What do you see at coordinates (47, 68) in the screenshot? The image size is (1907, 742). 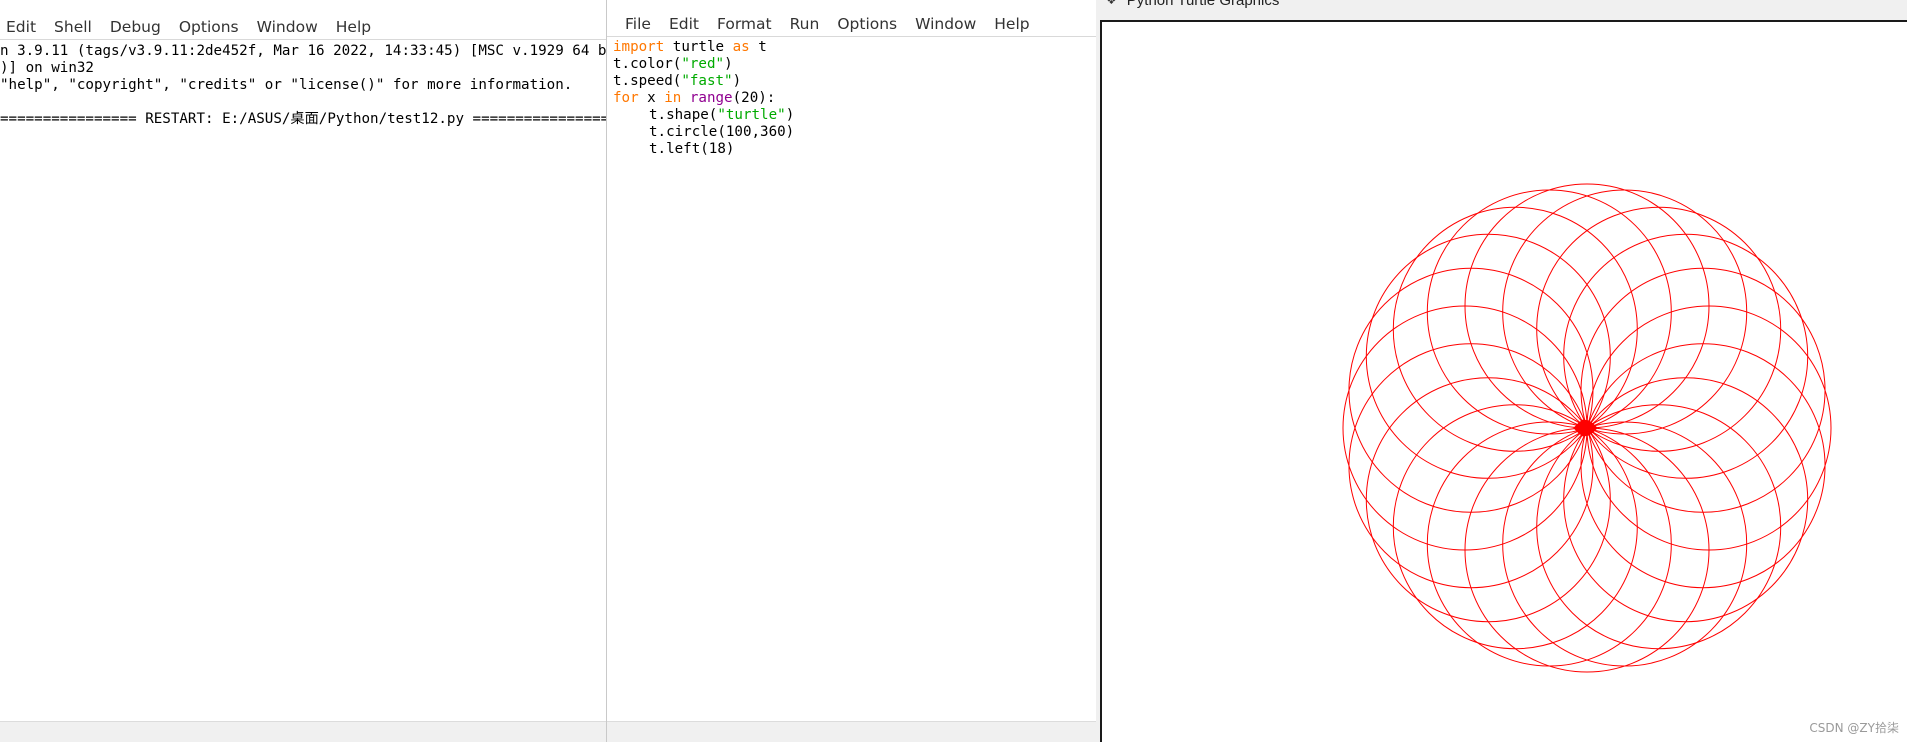 I see `shell-line: )] on win32` at bounding box center [47, 68].